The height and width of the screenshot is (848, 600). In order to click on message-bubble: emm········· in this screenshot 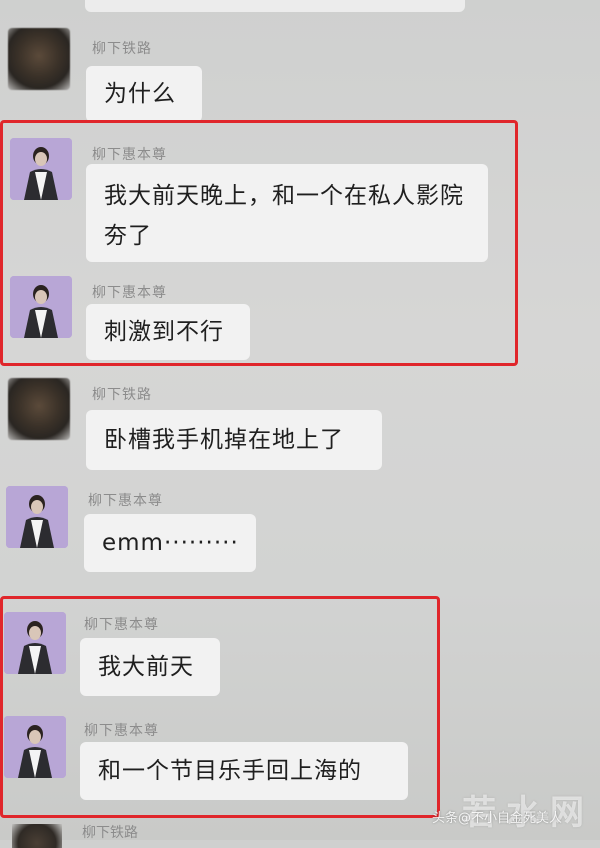, I will do `click(170, 543)`.